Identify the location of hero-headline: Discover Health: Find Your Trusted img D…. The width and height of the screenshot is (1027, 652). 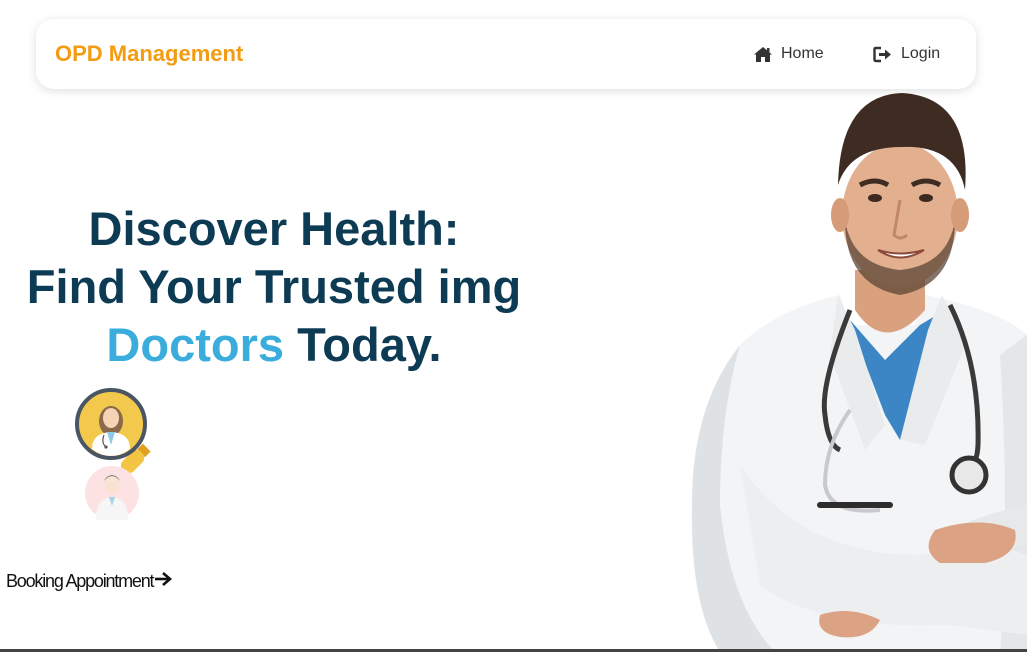
(274, 287).